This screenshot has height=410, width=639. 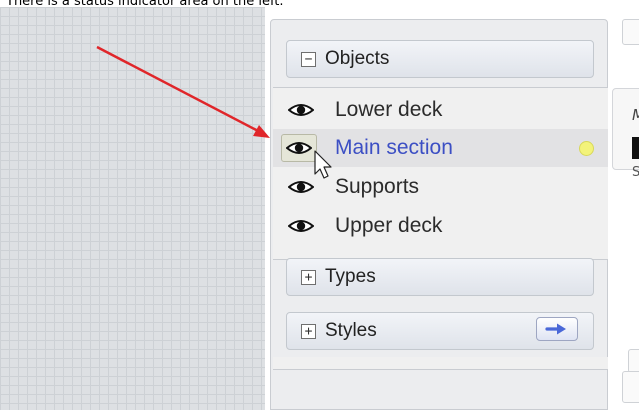 What do you see at coordinates (440, 363) in the screenshot?
I see `panel-bottom-strip` at bounding box center [440, 363].